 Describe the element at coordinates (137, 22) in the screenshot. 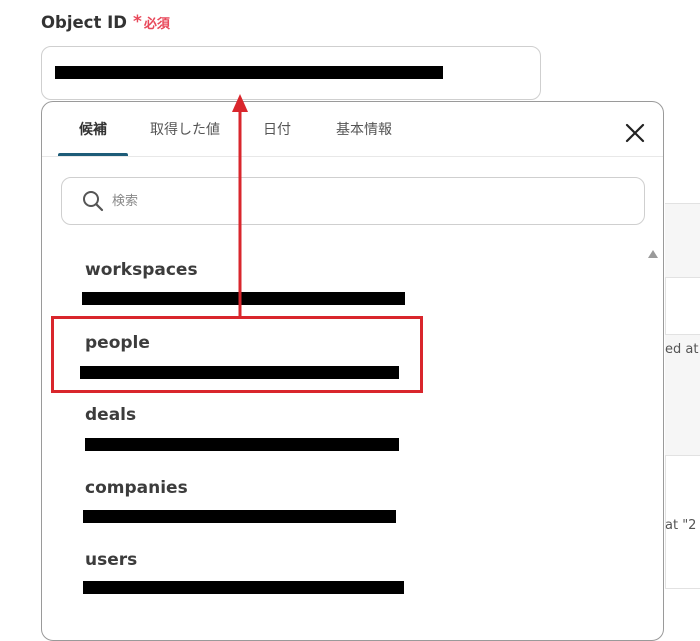

I see `required-asterisk: *` at that location.